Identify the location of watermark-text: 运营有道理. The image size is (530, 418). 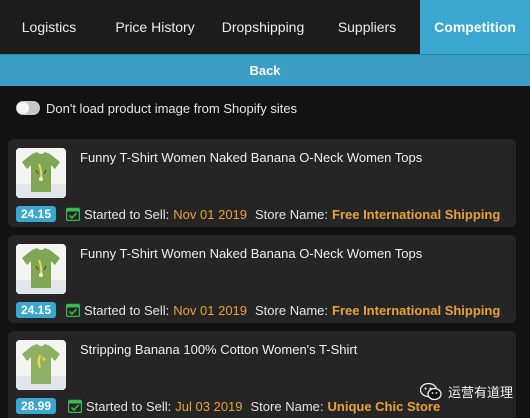
(481, 392).